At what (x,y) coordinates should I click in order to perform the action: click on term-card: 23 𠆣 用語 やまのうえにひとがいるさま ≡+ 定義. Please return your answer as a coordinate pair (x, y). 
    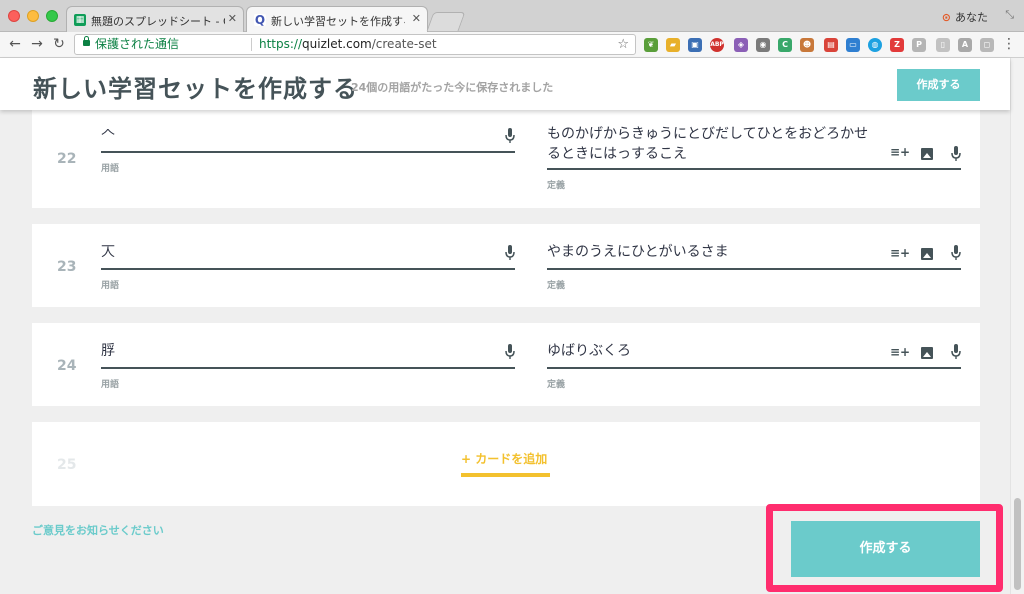
    Looking at the image, I should click on (506, 265).